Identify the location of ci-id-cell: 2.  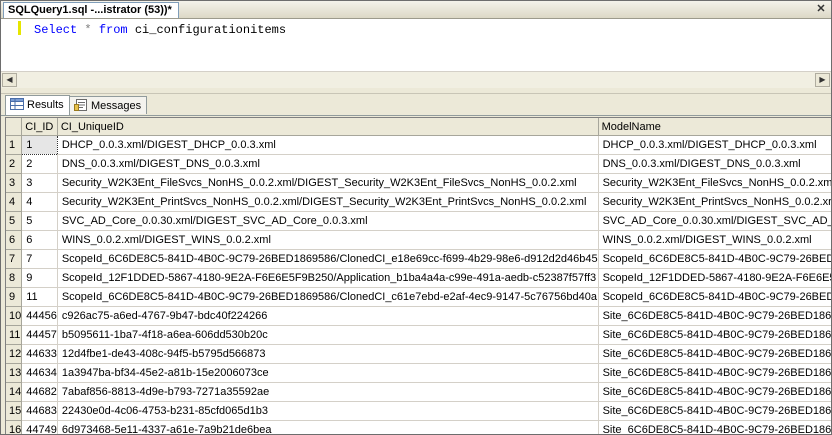
(39, 164).